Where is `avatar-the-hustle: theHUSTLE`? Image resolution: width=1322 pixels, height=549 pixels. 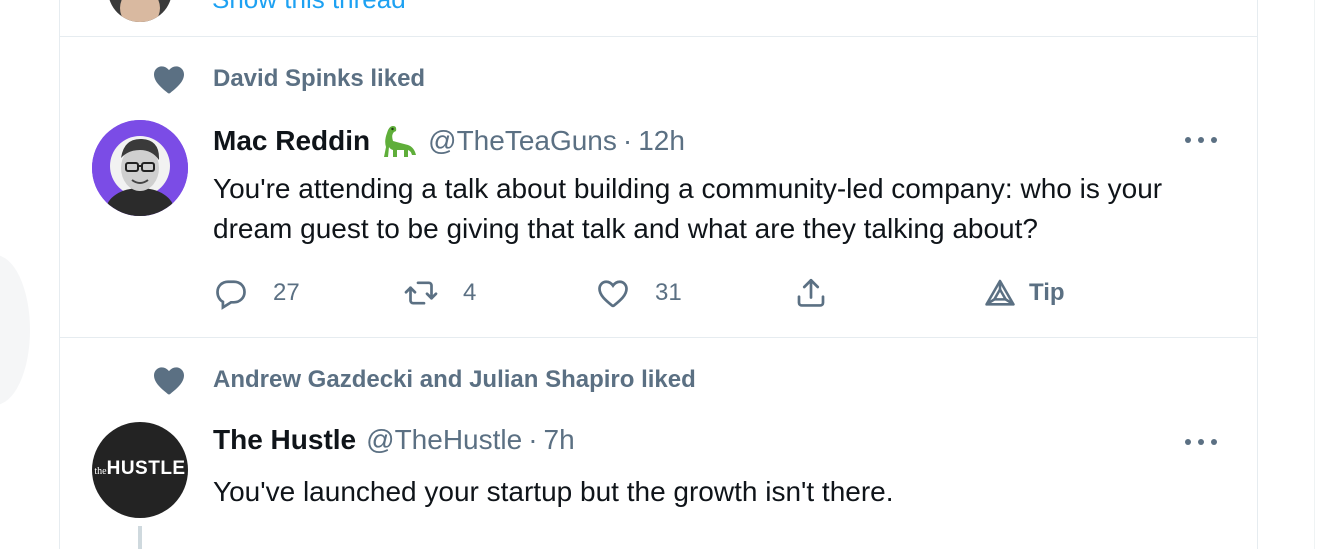
avatar-the-hustle: theHUSTLE is located at coordinates (140, 470).